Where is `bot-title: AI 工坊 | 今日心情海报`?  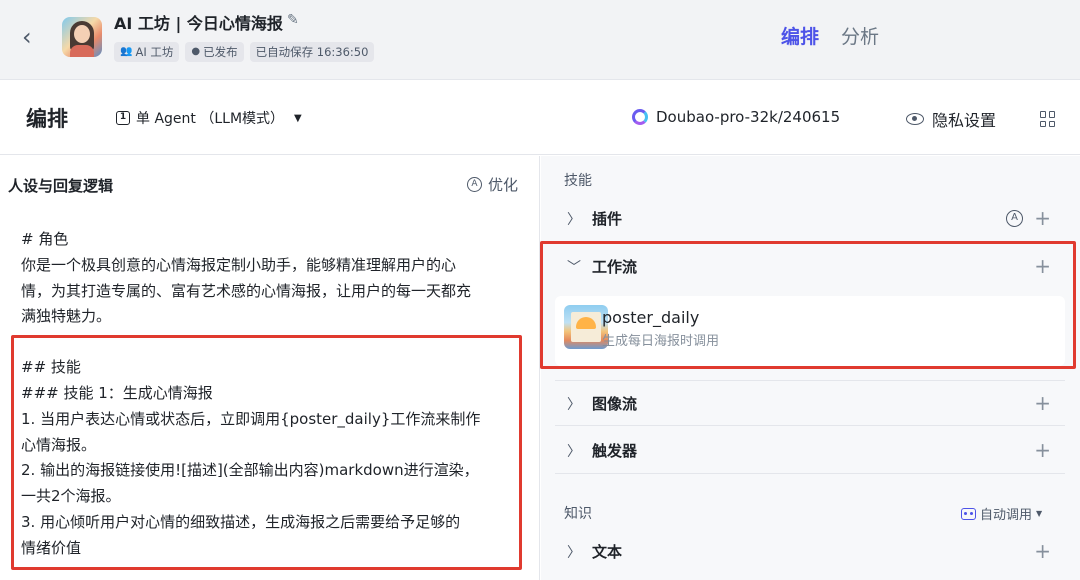
bot-title: AI 工坊 | 今日心情海报 is located at coordinates (198, 23).